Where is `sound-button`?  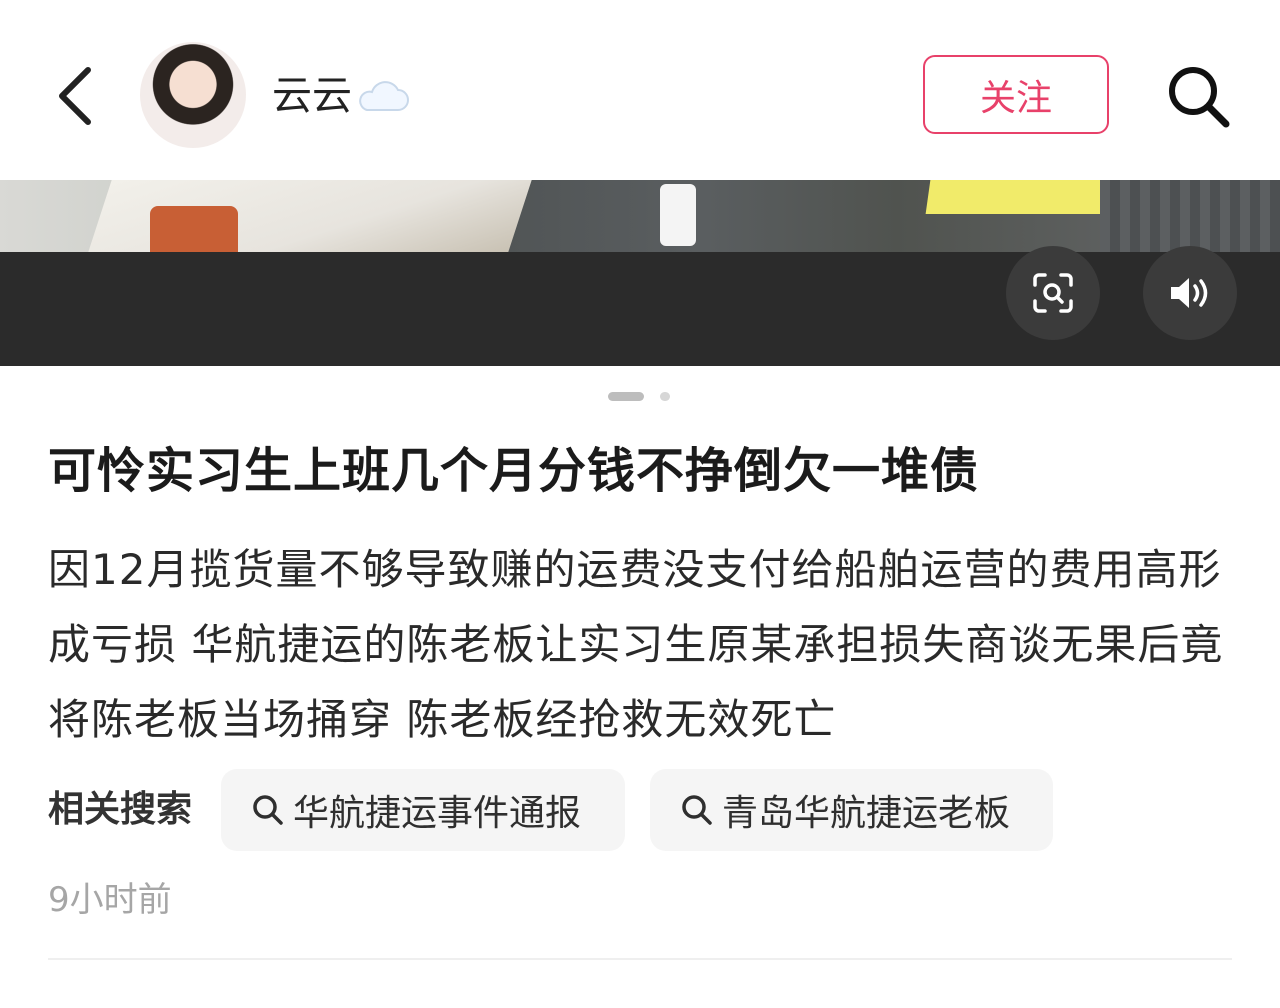
sound-button is located at coordinates (1190, 293).